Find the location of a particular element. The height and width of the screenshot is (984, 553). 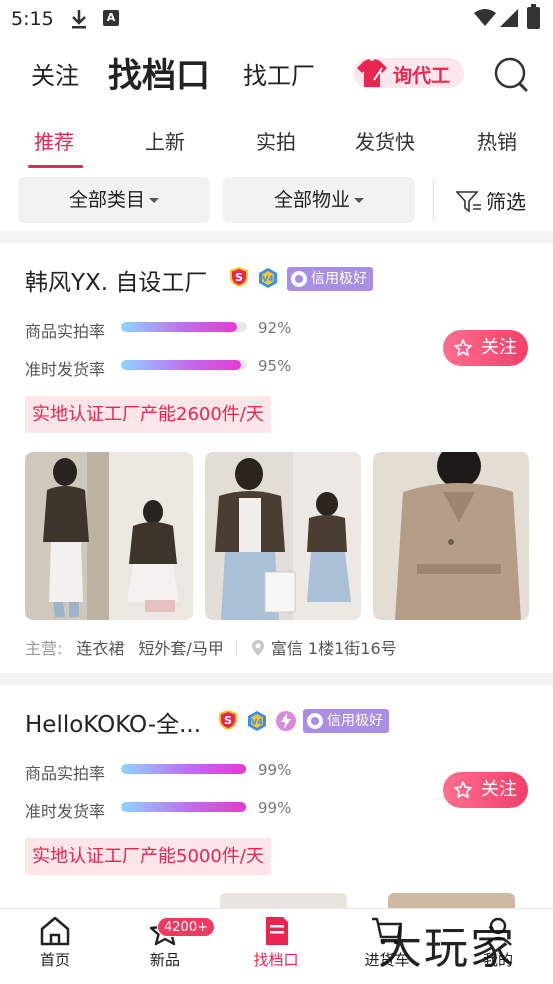

new-count-badge: 4200+ is located at coordinates (186, 927).